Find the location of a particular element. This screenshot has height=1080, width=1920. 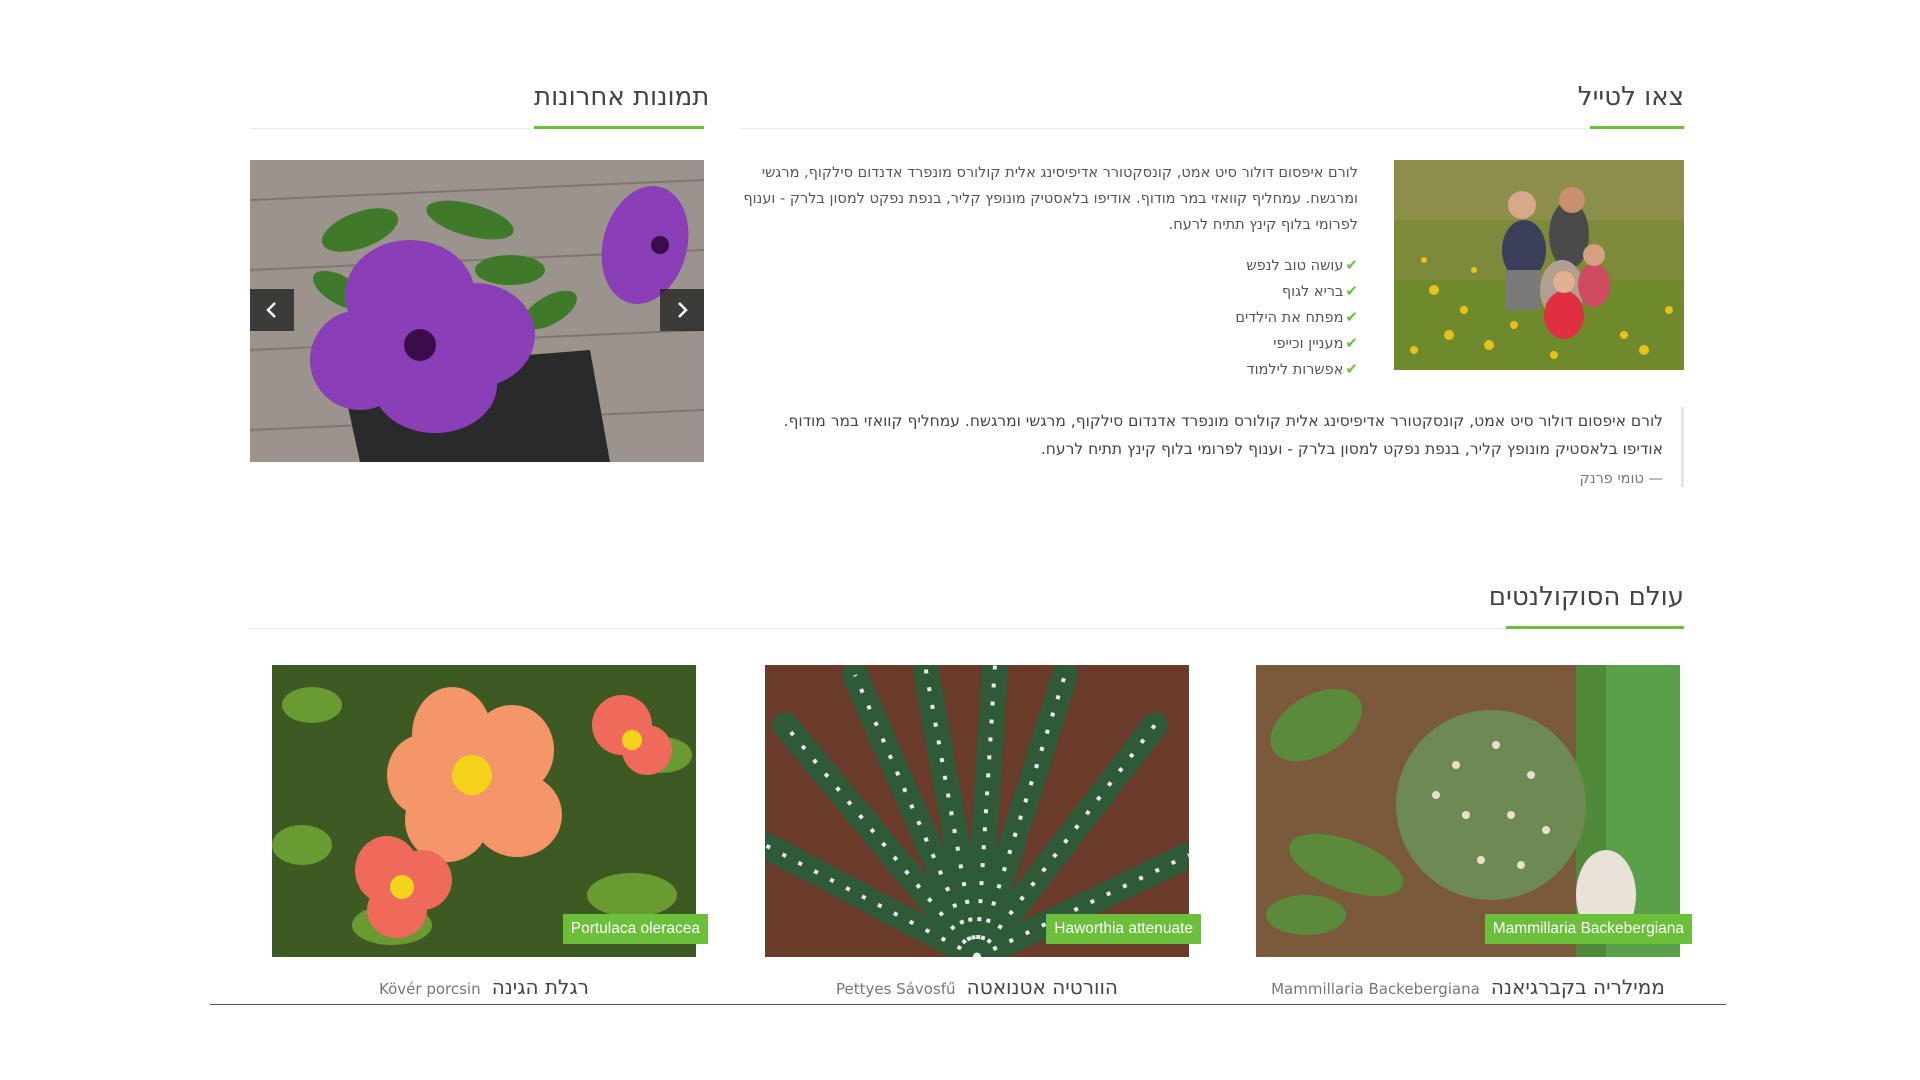

succulents-section-title: עולם הסוקולנטים is located at coordinates (1586, 597).